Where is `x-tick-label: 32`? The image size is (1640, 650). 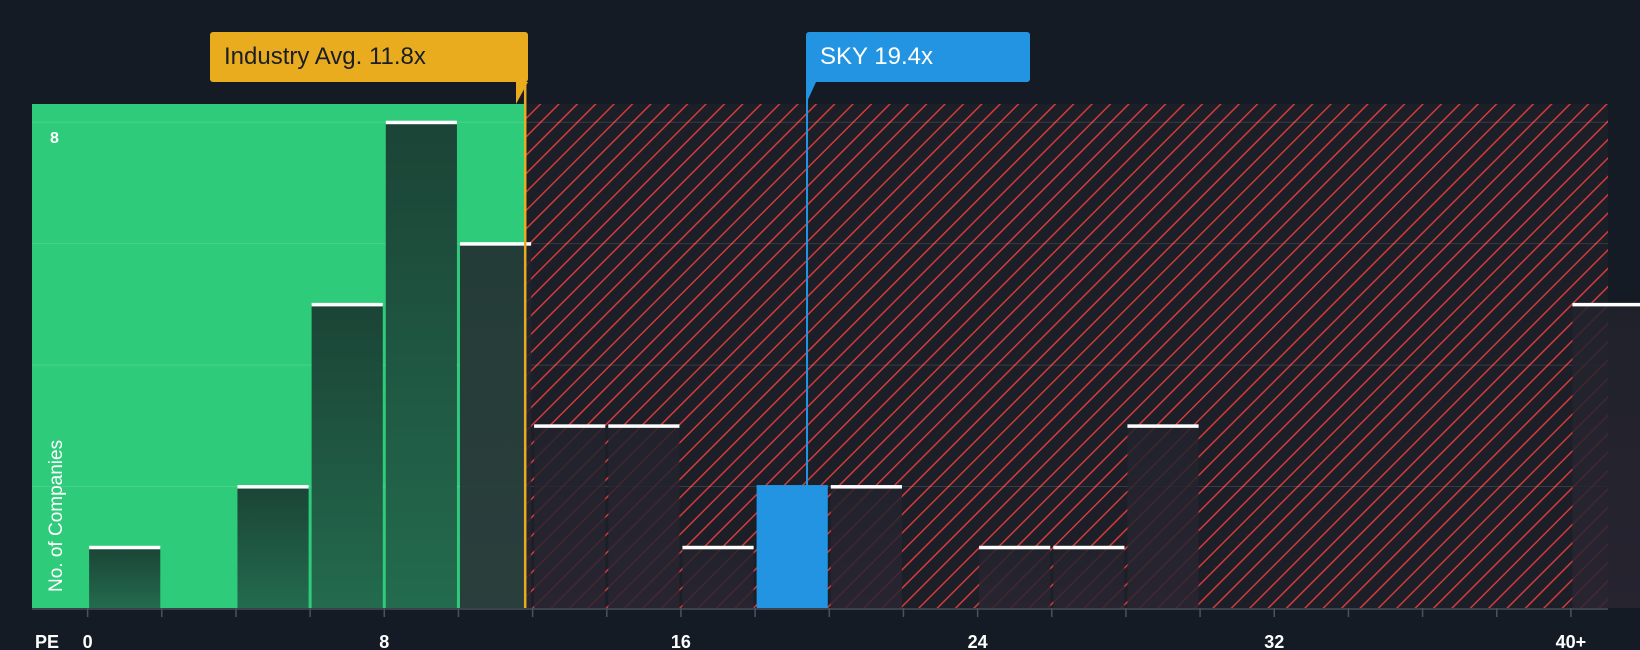 x-tick-label: 32 is located at coordinates (1274, 641).